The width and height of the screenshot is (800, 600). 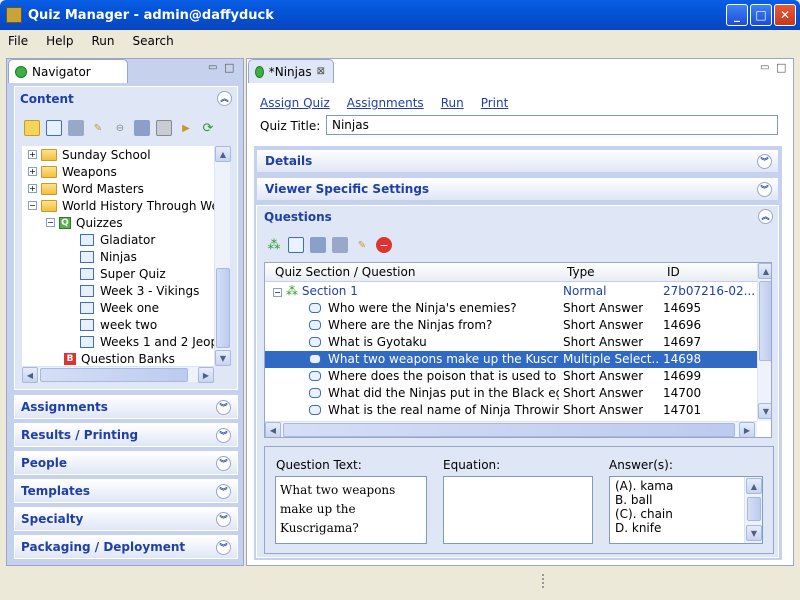 I want to click on tree-vertical-scrollbar: ▲ ▼, so click(x=222, y=256).